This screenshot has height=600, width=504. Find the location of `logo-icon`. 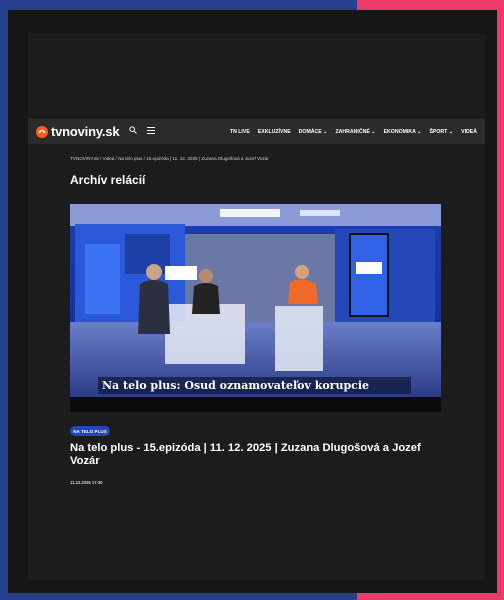

logo-icon is located at coordinates (42, 131).